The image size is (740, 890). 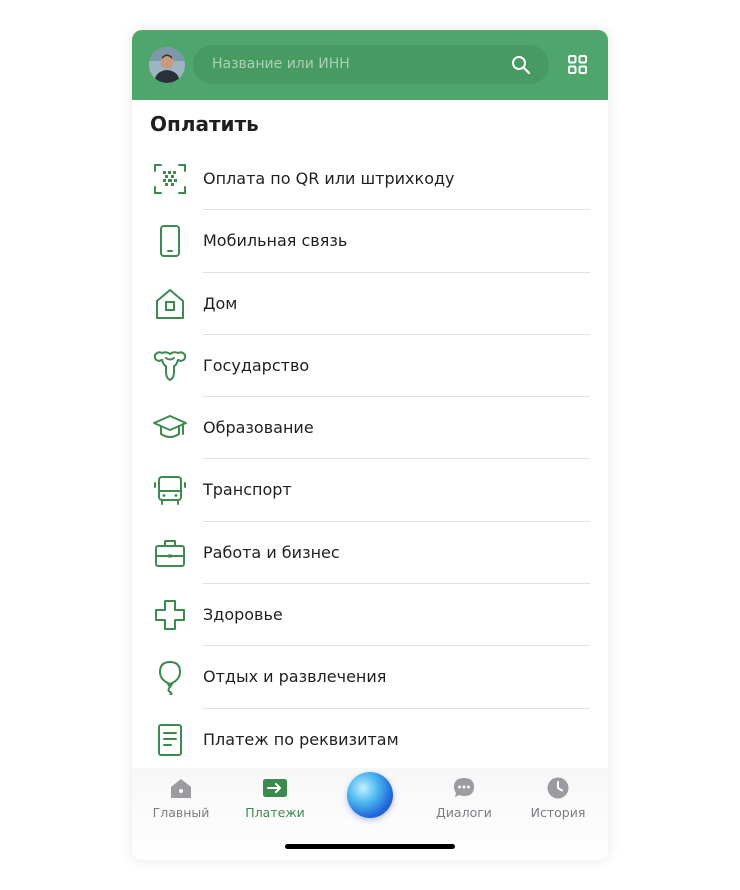 I want to click on search-field: Название или ИНН, so click(x=371, y=64).